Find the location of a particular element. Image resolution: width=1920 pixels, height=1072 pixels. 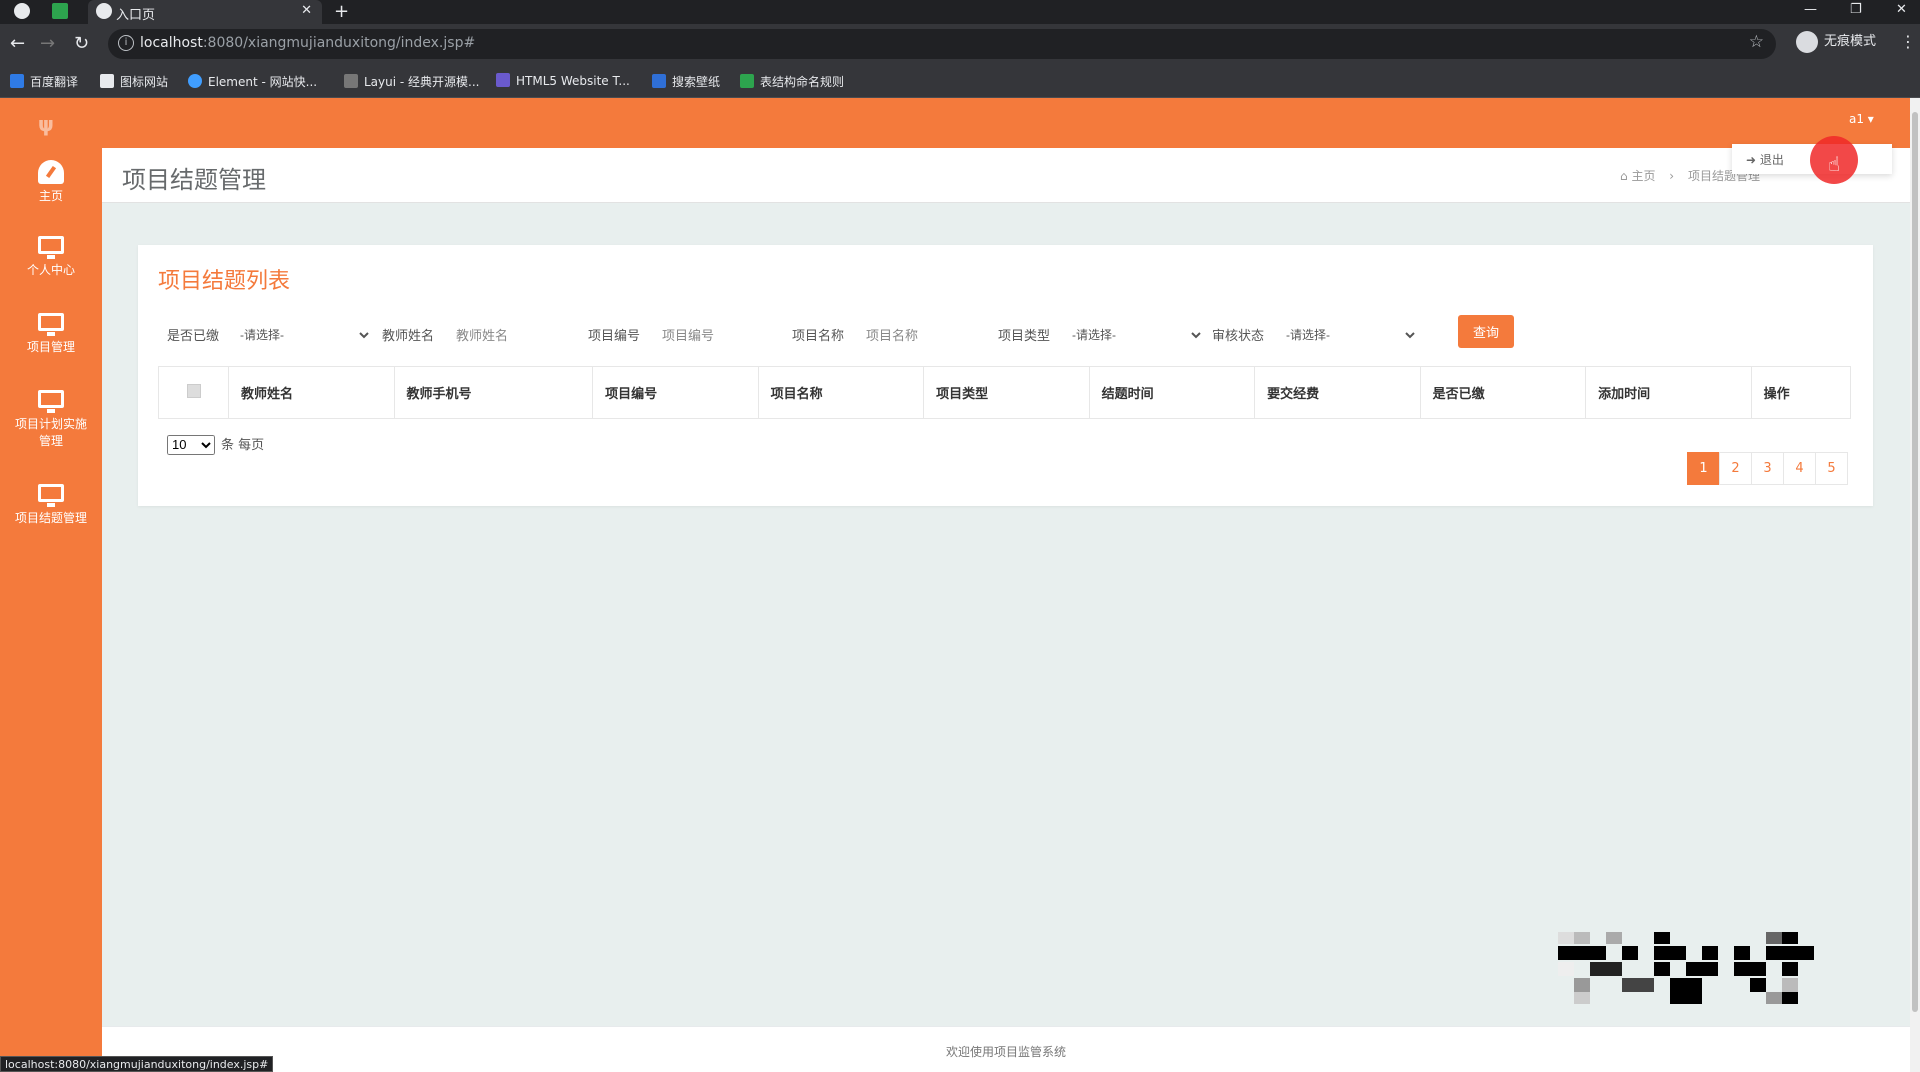

logout-item: ➜ 退出 is located at coordinates (1765, 159).